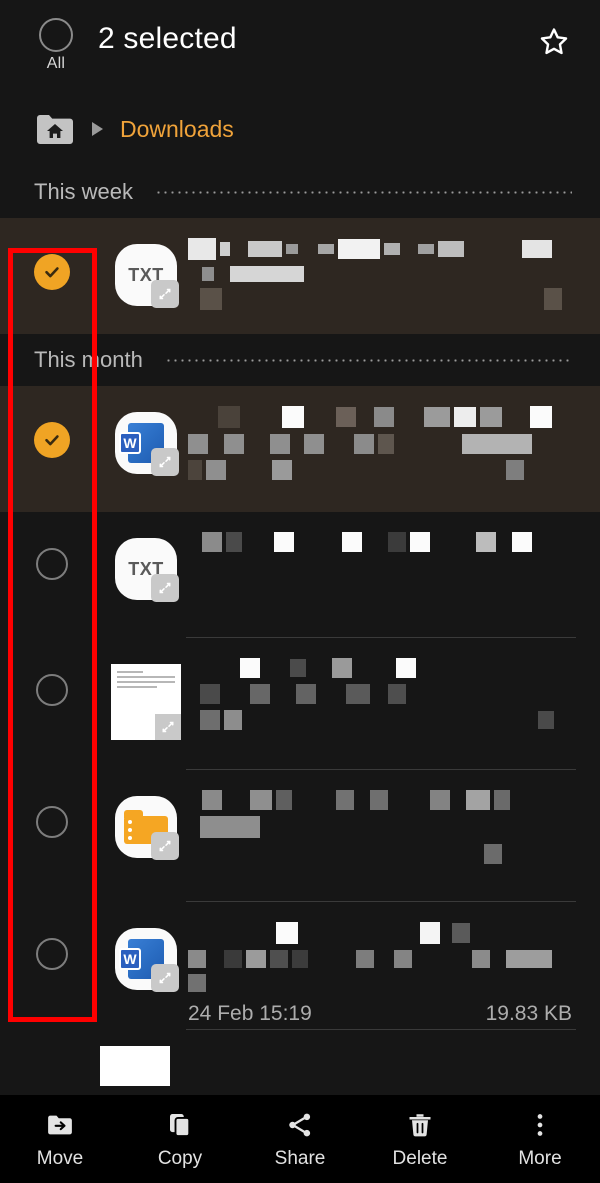  I want to click on file-date: 24 Feb 15:19, so click(250, 1013).